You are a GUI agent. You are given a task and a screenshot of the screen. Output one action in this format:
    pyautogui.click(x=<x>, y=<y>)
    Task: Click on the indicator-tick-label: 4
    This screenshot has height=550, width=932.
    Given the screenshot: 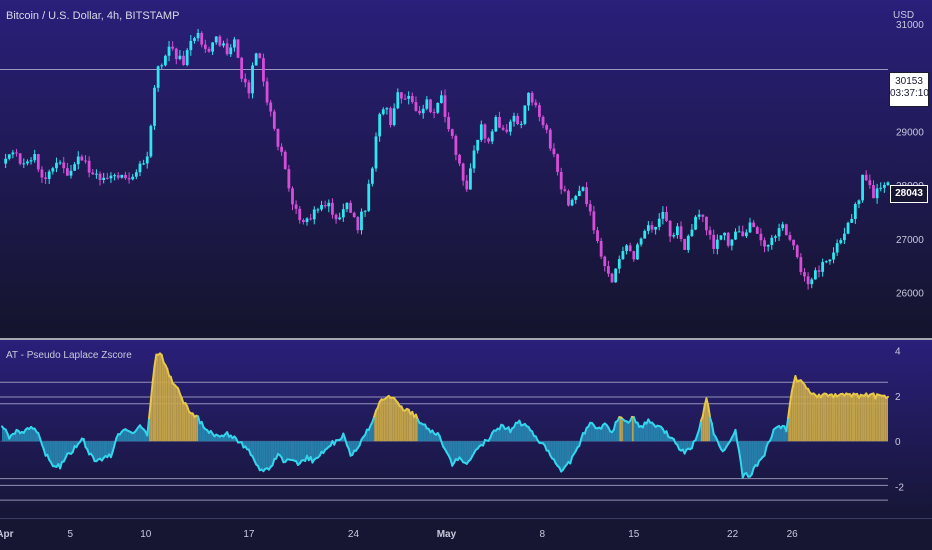 What is the action you would take?
    pyautogui.click(x=898, y=352)
    